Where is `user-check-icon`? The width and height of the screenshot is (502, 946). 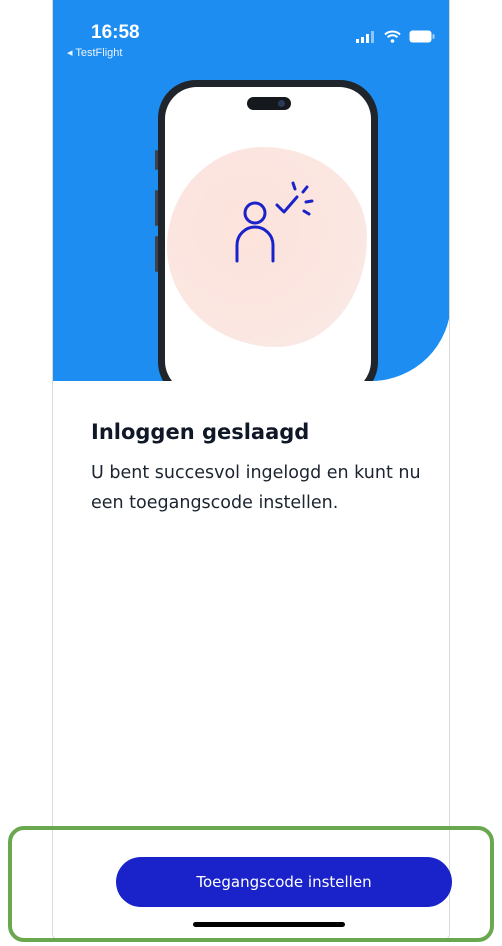 user-check-icon is located at coordinates (274, 222).